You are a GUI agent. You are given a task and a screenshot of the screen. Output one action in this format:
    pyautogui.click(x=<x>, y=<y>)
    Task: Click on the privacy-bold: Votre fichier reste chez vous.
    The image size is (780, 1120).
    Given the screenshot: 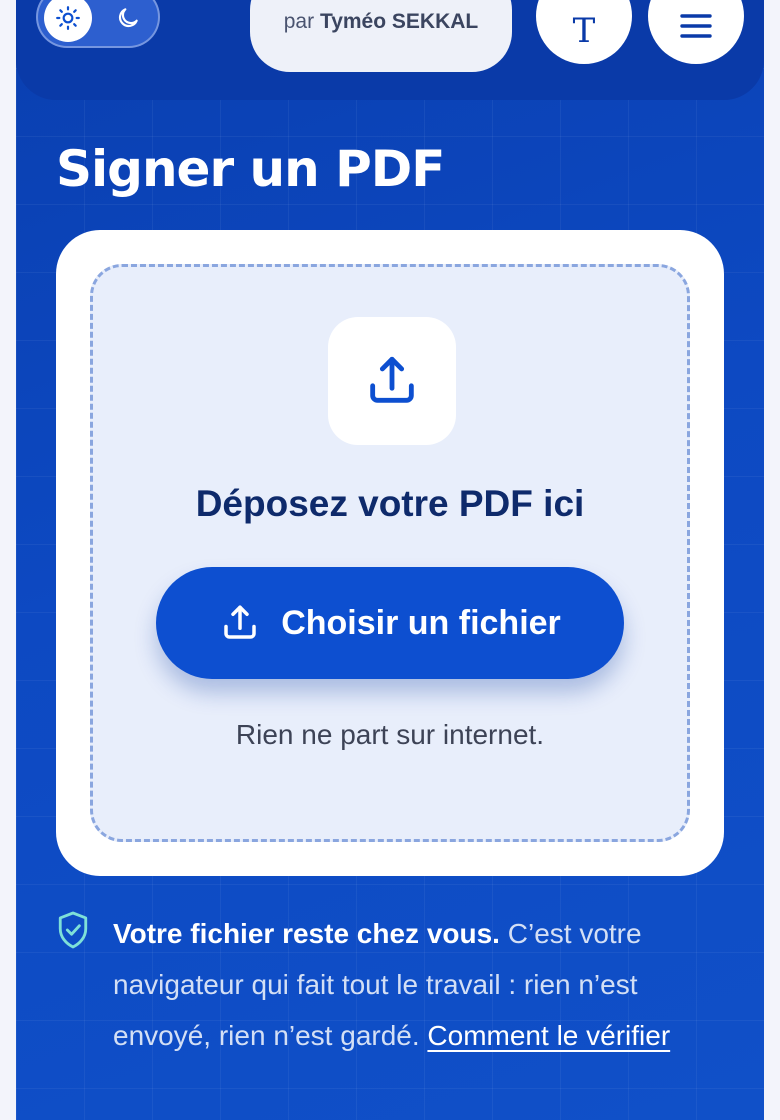 What is the action you would take?
    pyautogui.click(x=306, y=933)
    